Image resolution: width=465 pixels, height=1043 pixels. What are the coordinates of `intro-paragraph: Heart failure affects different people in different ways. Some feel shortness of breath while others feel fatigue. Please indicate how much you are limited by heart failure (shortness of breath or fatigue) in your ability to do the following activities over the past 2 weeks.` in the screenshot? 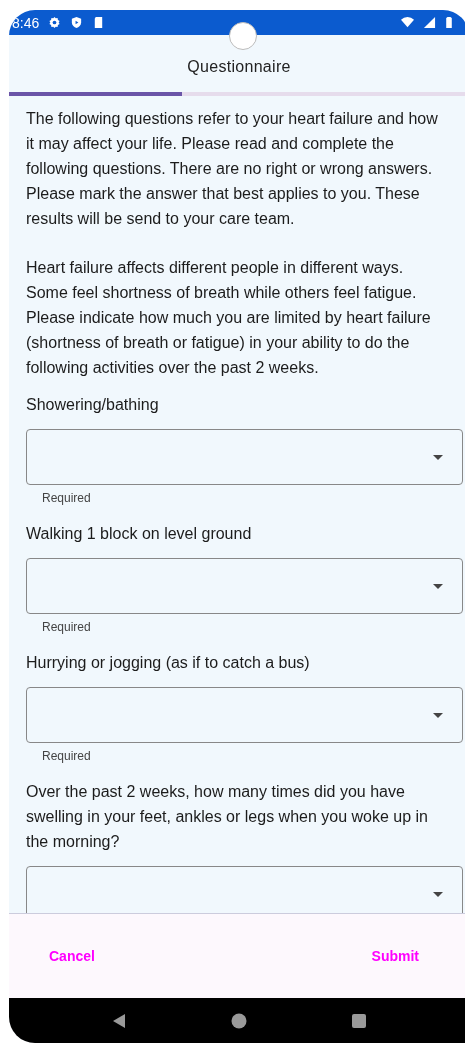 It's located at (229, 318).